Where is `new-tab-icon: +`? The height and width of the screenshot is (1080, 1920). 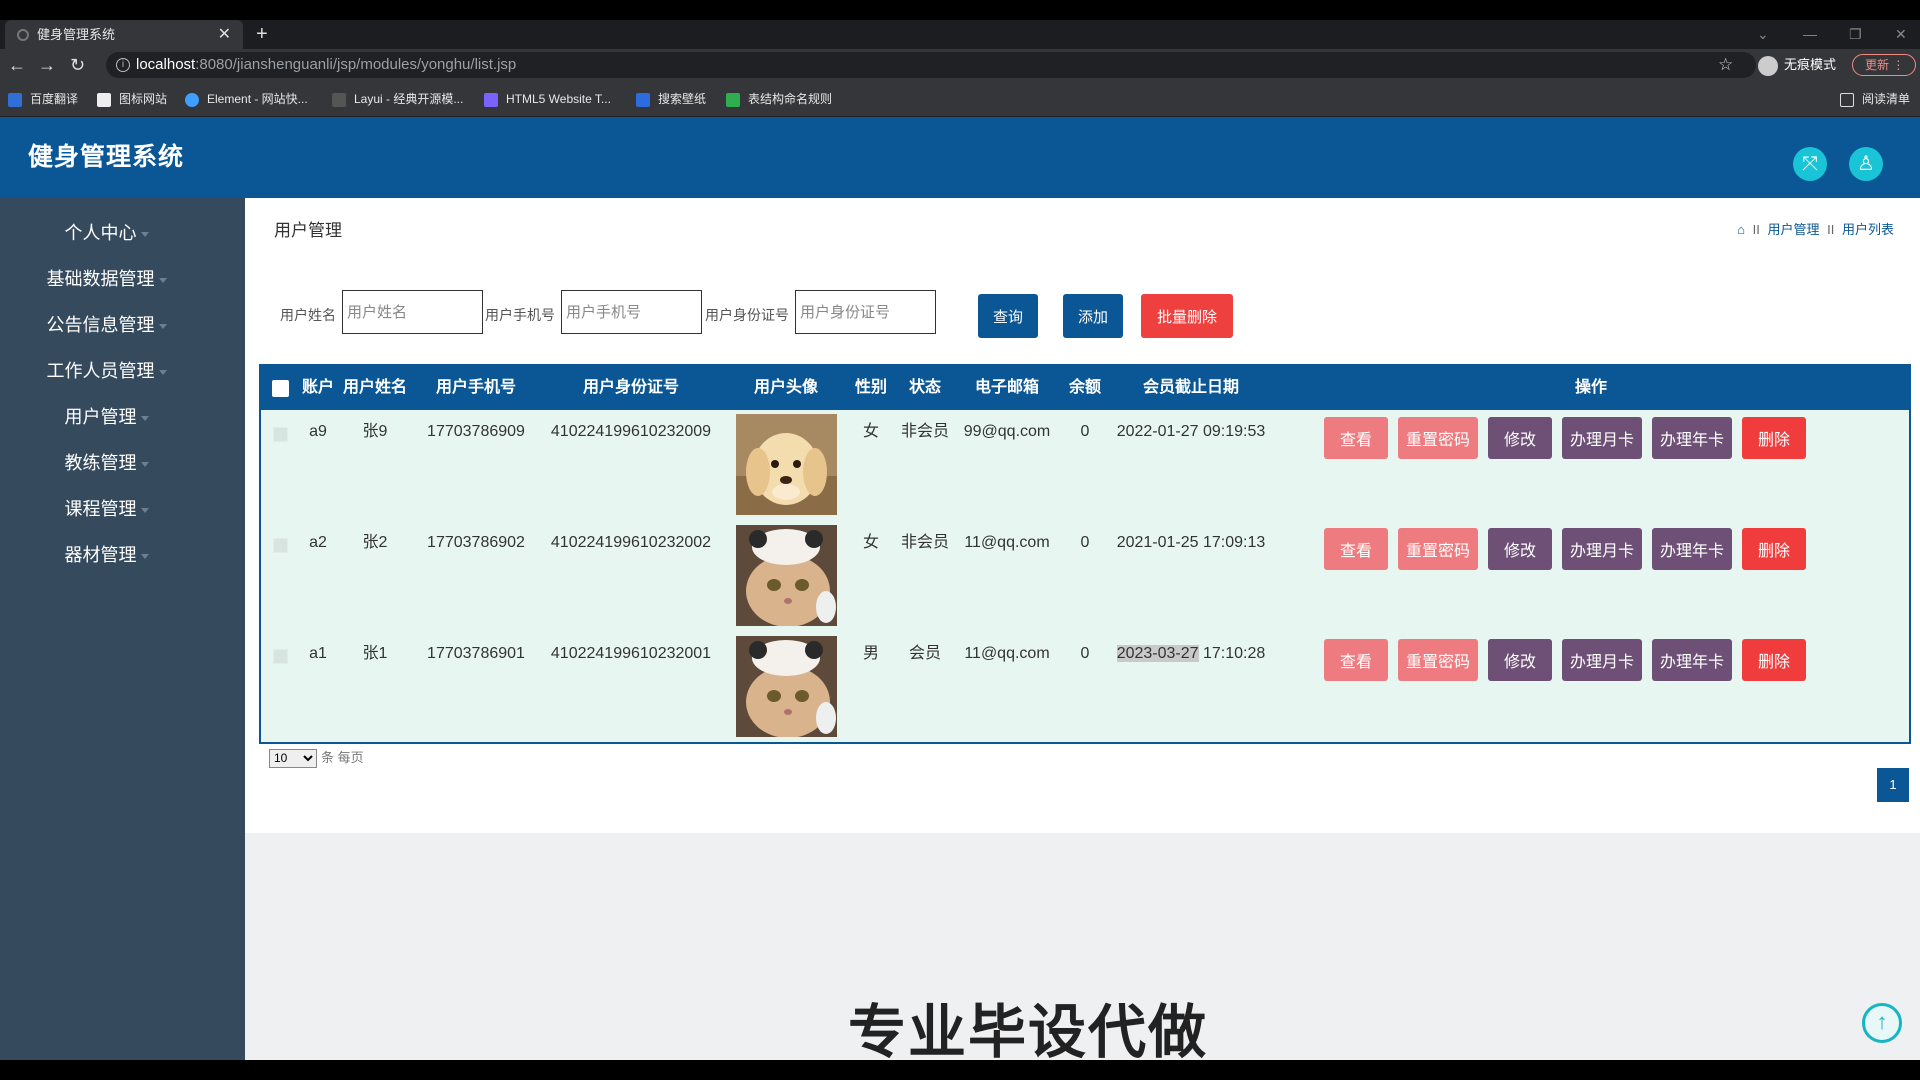
new-tab-icon: + is located at coordinates (262, 34).